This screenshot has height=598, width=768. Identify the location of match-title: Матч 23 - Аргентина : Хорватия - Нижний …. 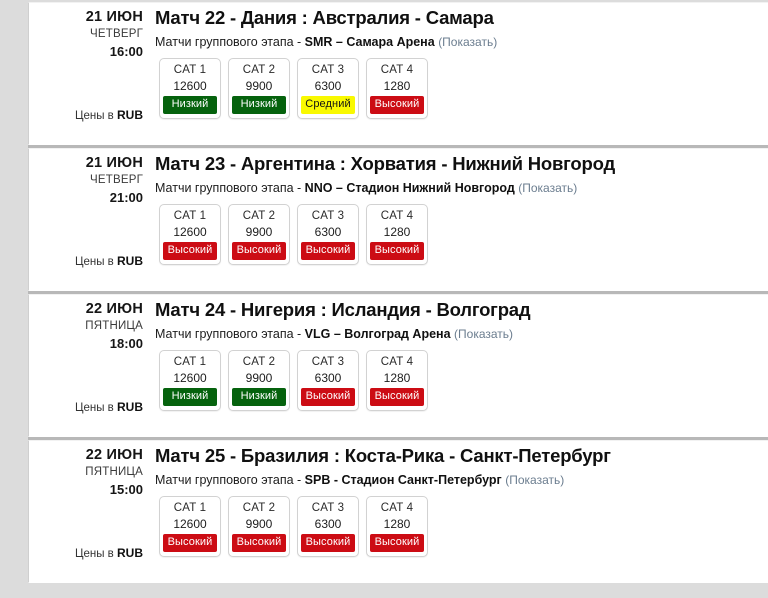
(385, 163).